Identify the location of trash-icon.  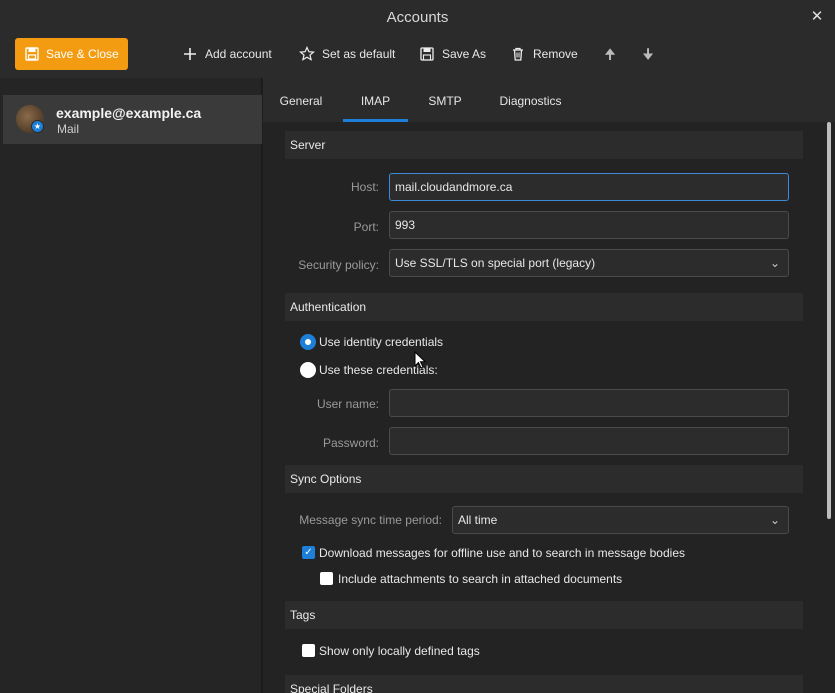
(518, 54).